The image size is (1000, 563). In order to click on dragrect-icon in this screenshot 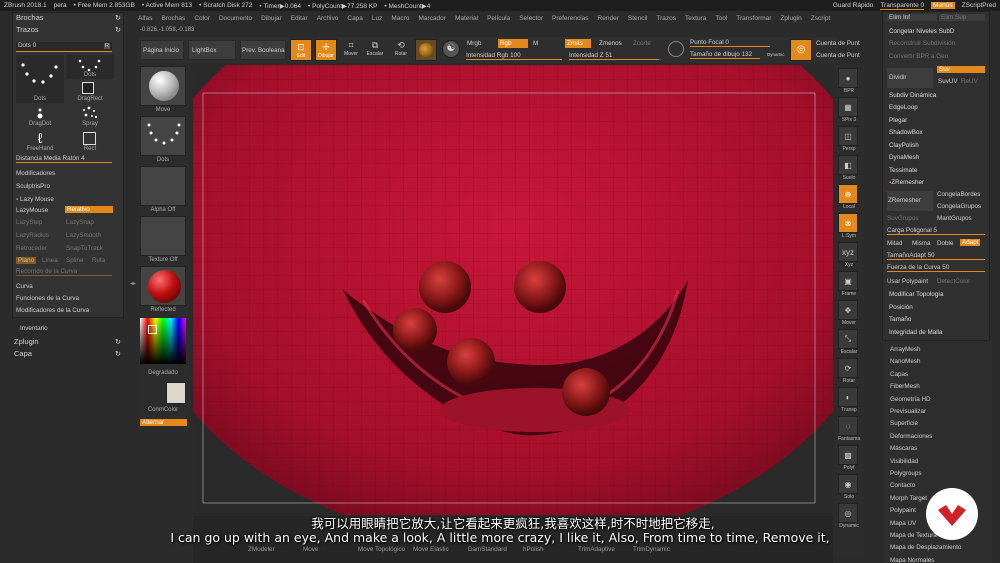, I will do `click(88, 88)`.